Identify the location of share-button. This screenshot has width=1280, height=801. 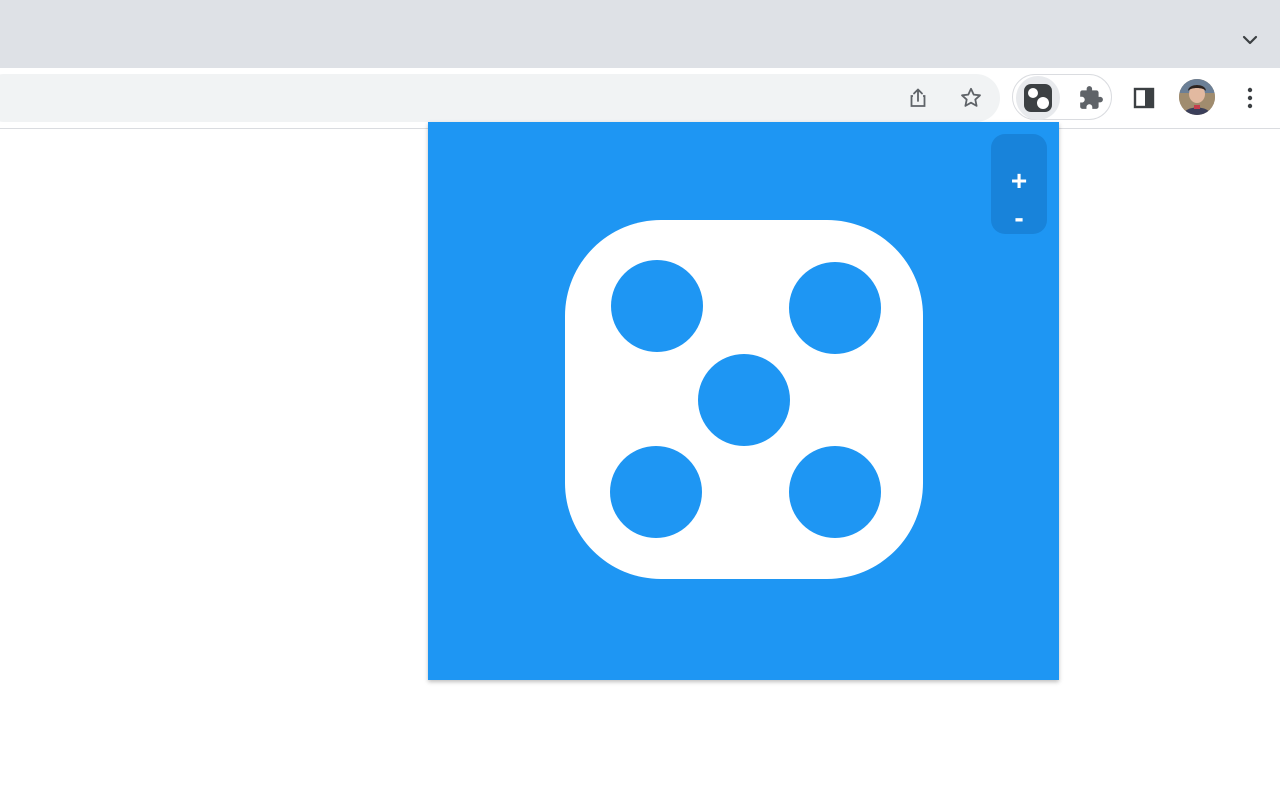
(918, 98).